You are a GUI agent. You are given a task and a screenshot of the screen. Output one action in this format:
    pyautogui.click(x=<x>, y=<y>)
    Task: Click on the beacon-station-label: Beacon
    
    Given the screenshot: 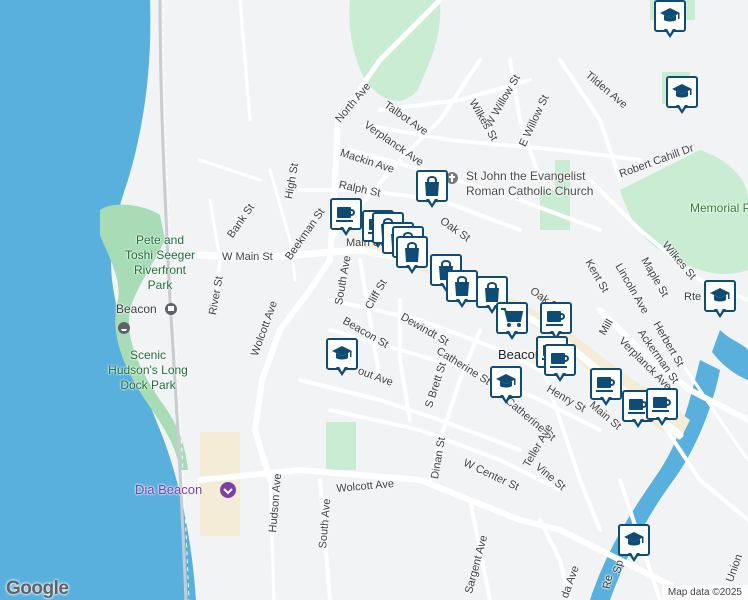 What is the action you would take?
    pyautogui.click(x=136, y=309)
    